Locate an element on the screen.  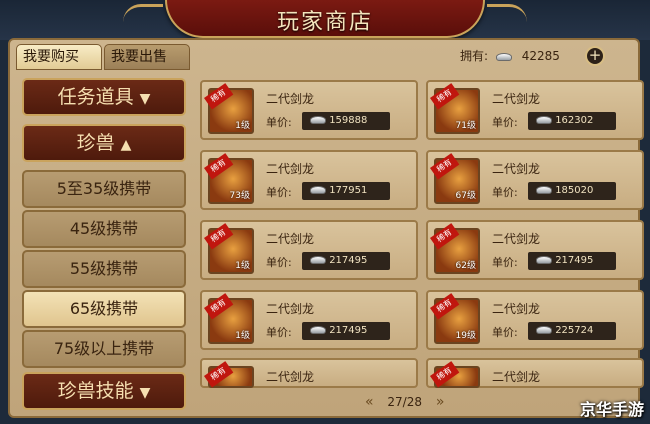
currency-label: 拥有: is located at coordinates (474, 56).